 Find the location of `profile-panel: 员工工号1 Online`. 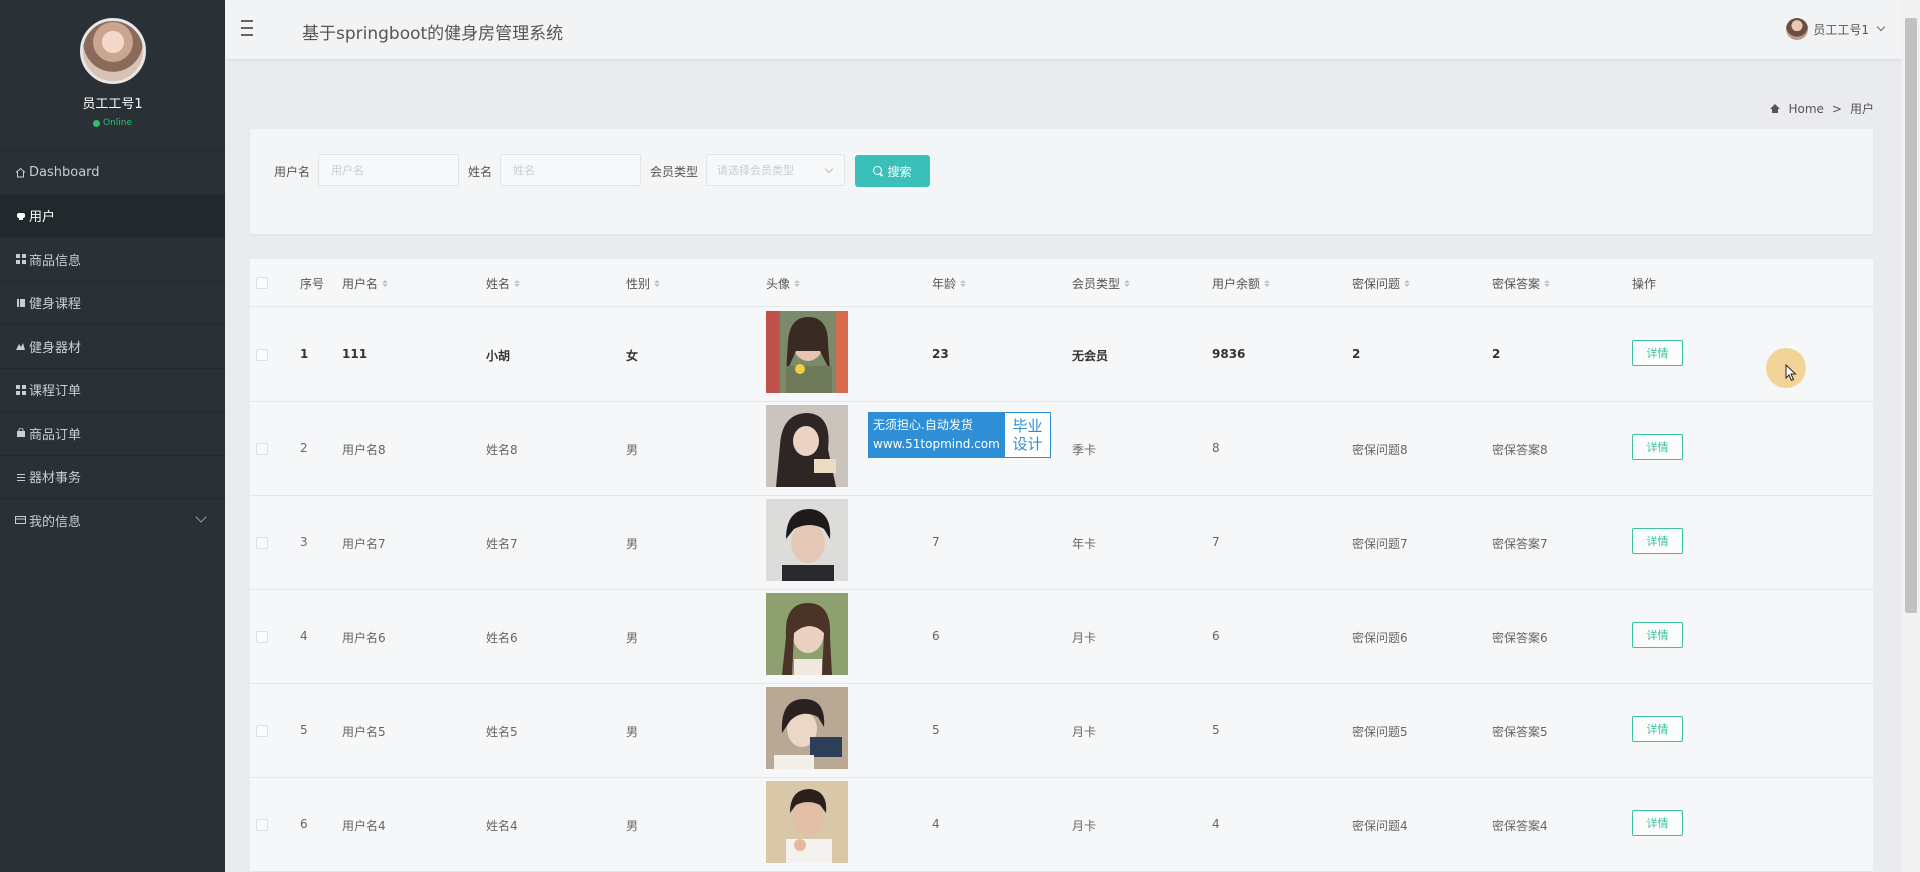

profile-panel: 员工工号1 Online is located at coordinates (112, 75).